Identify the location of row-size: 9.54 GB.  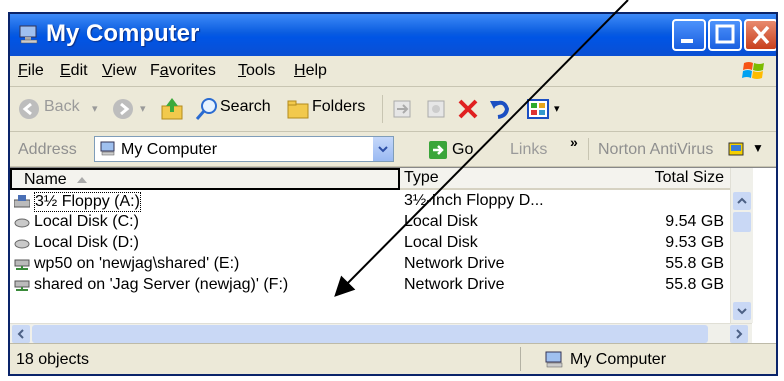
(694, 221).